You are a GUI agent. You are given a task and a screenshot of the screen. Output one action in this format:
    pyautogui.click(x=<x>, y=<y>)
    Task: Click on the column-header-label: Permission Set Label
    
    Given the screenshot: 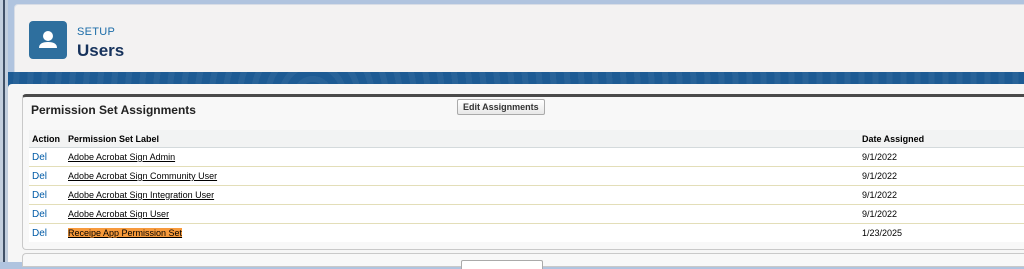 What is the action you would take?
    pyautogui.click(x=462, y=139)
    